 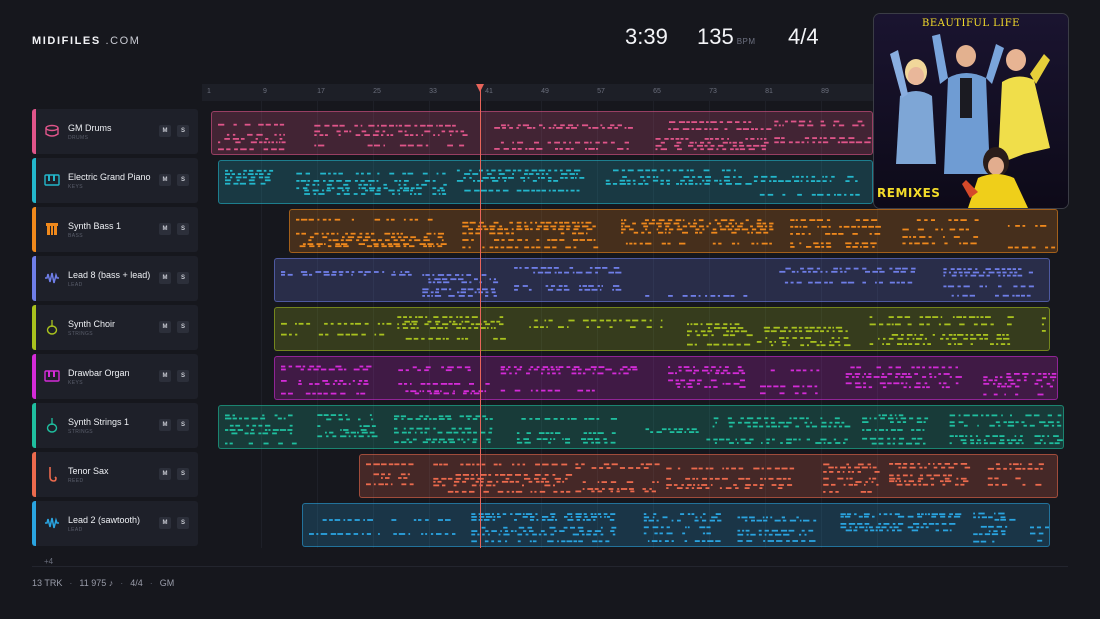 I want to click on track-name: Lead 8 (bass + lead), so click(x=109, y=275).